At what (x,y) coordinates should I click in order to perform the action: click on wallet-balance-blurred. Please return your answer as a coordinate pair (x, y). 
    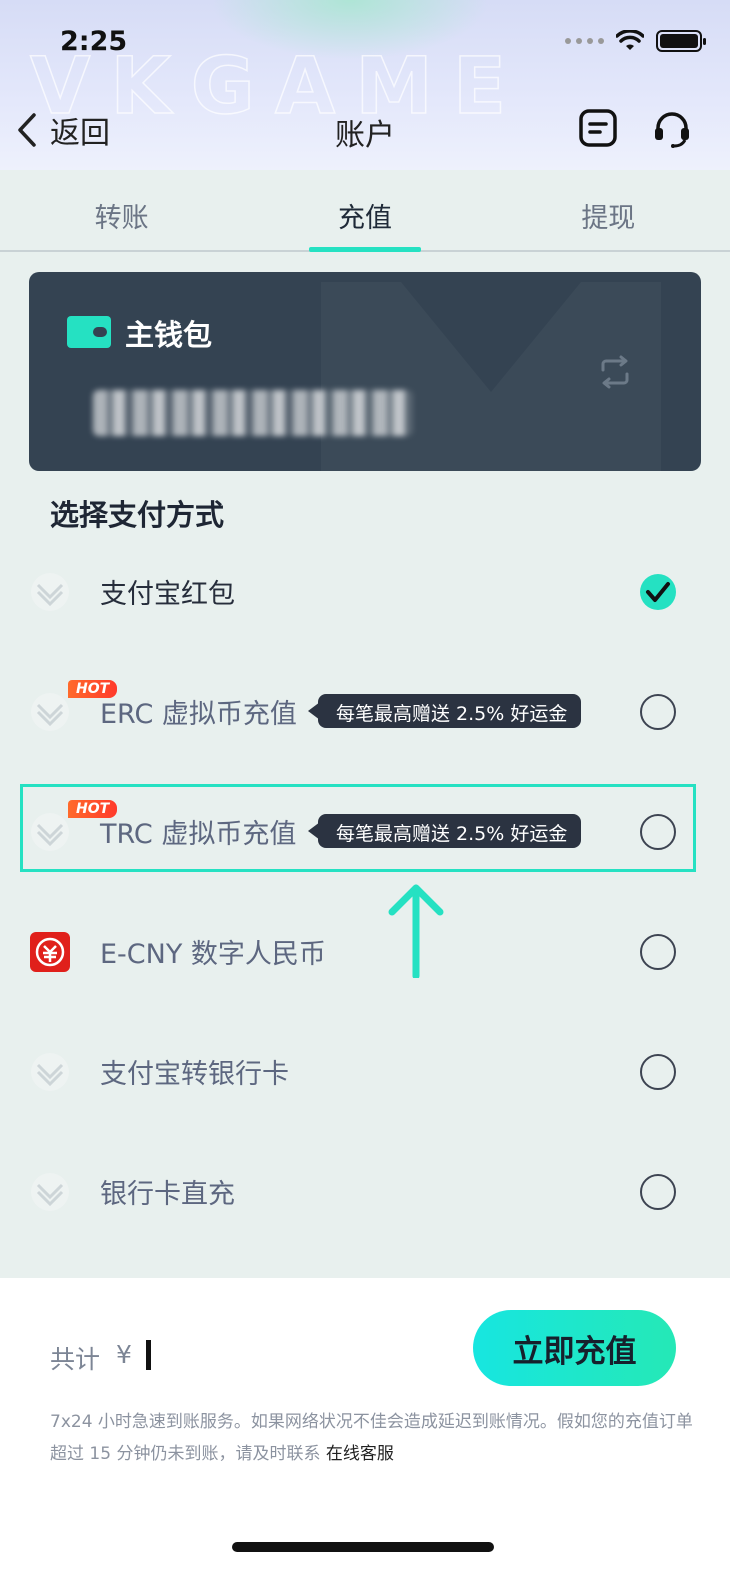
    Looking at the image, I should click on (253, 413).